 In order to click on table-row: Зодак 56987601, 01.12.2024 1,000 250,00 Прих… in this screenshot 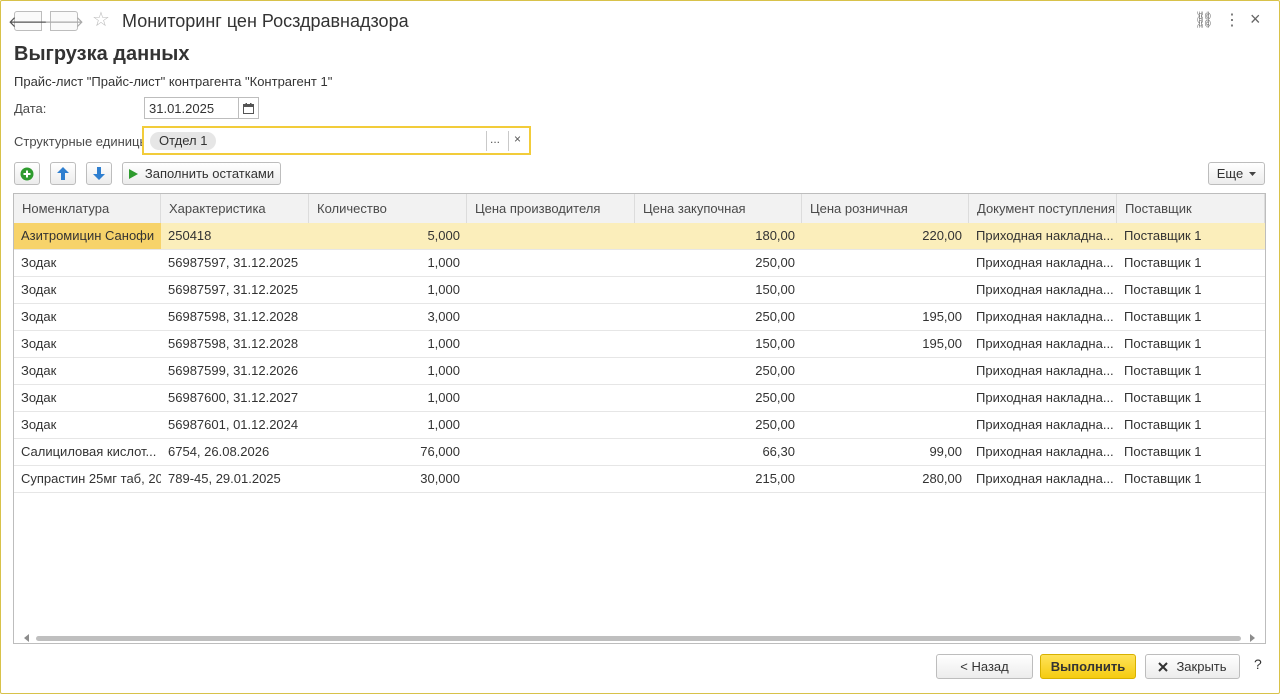, I will do `click(639, 425)`.